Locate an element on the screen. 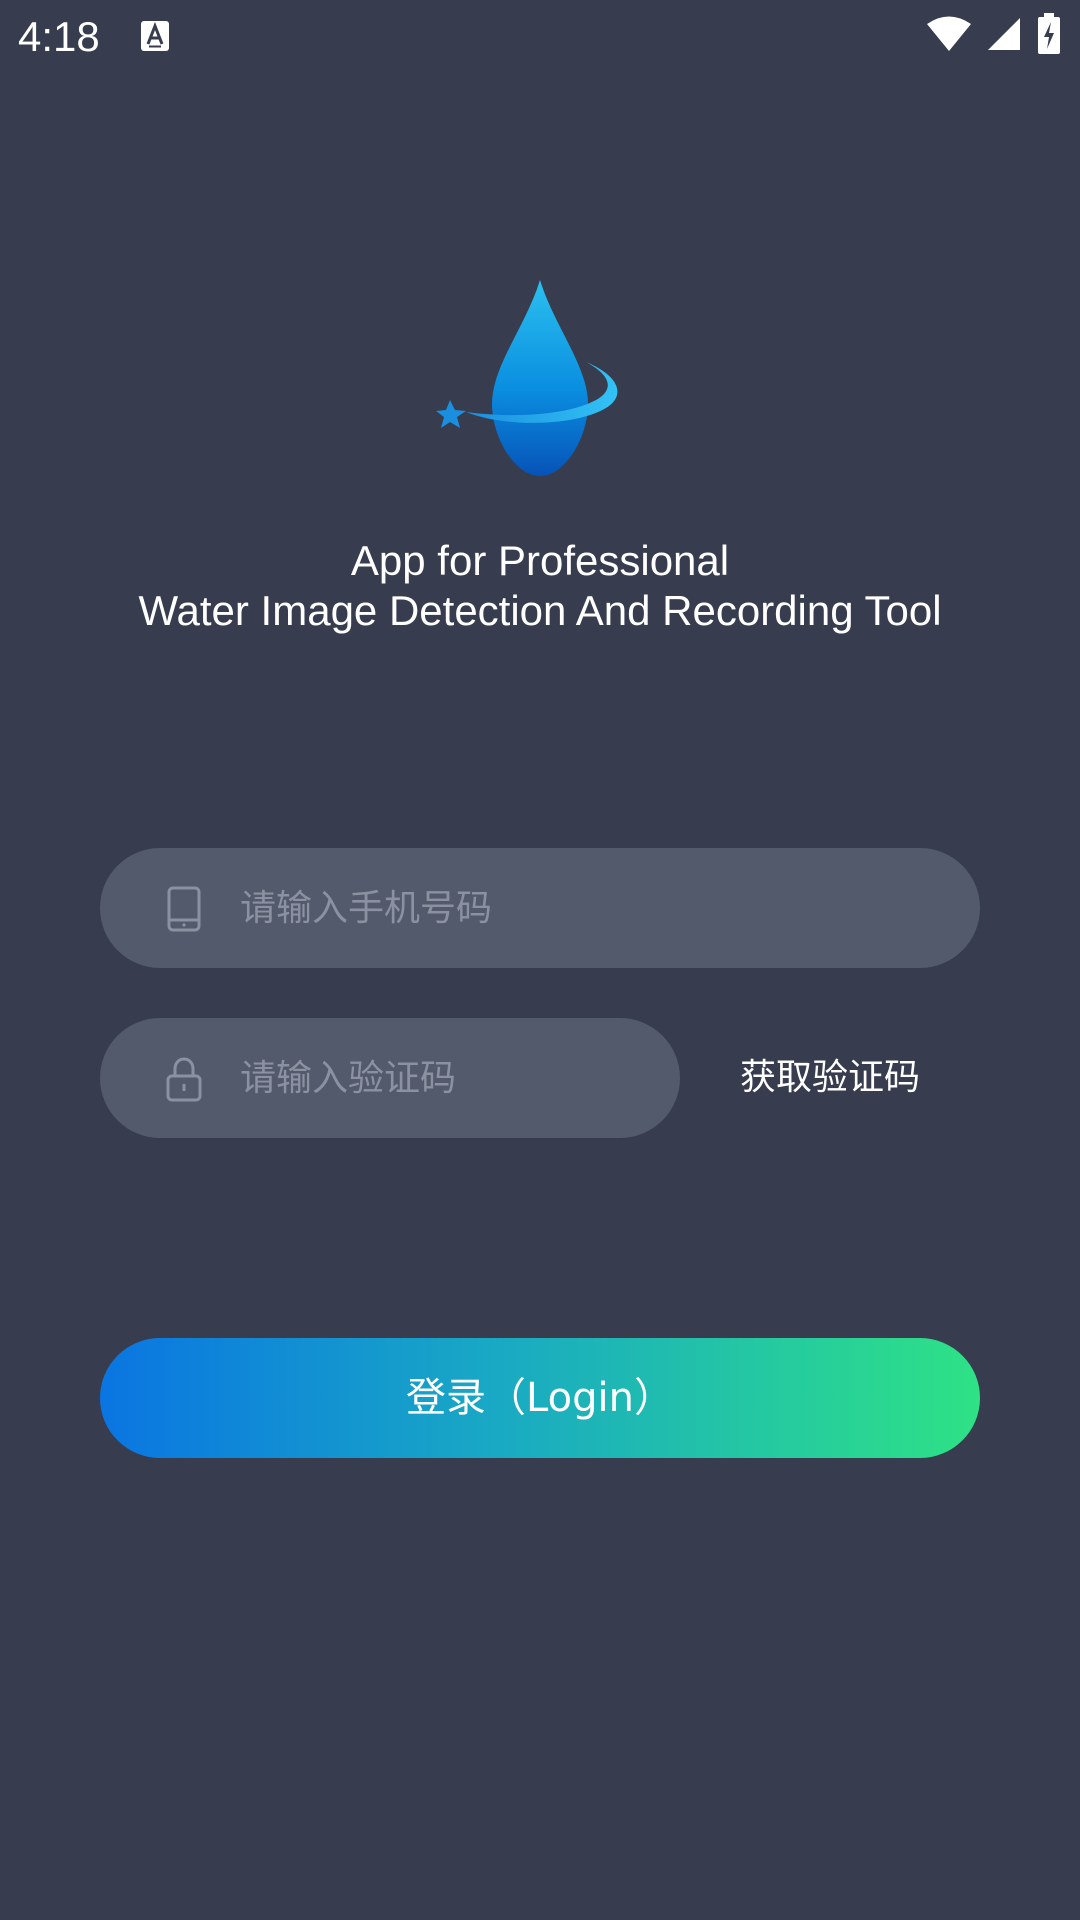 The height and width of the screenshot is (1920, 1080). battery-charging-icon is located at coordinates (1049, 36).